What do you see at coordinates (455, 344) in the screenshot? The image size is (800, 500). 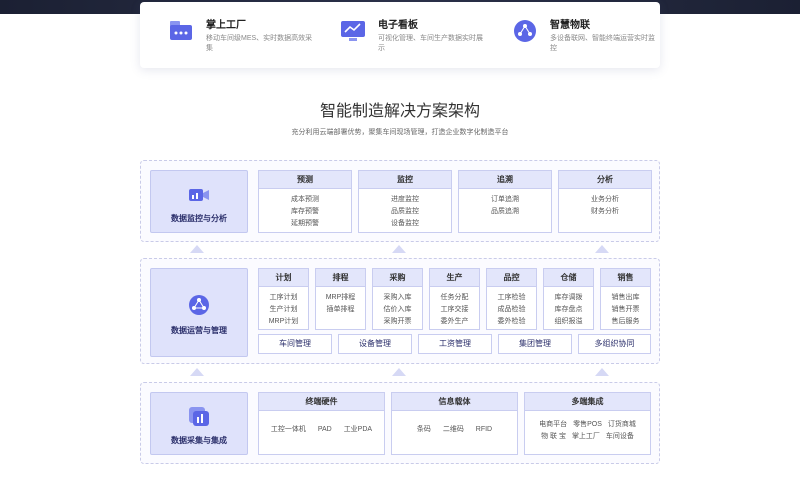 I see `pill-payroll-management: 工资管理` at bounding box center [455, 344].